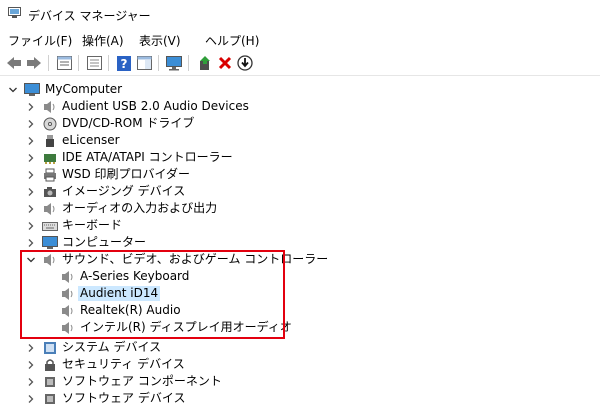 The height and width of the screenshot is (408, 600). I want to click on tree-category-label: セキュリティ デバイス, so click(123, 364).